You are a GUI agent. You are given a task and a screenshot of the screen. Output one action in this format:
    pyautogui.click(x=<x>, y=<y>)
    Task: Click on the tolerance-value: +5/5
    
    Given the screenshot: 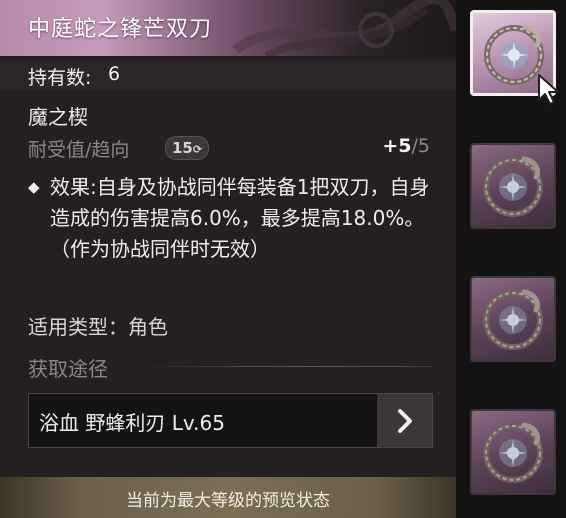 What is the action you would take?
    pyautogui.click(x=406, y=146)
    